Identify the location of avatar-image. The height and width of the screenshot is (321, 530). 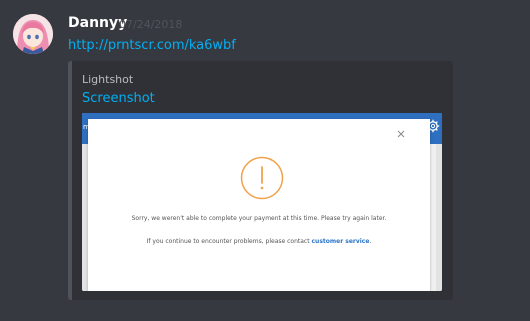
(33, 34).